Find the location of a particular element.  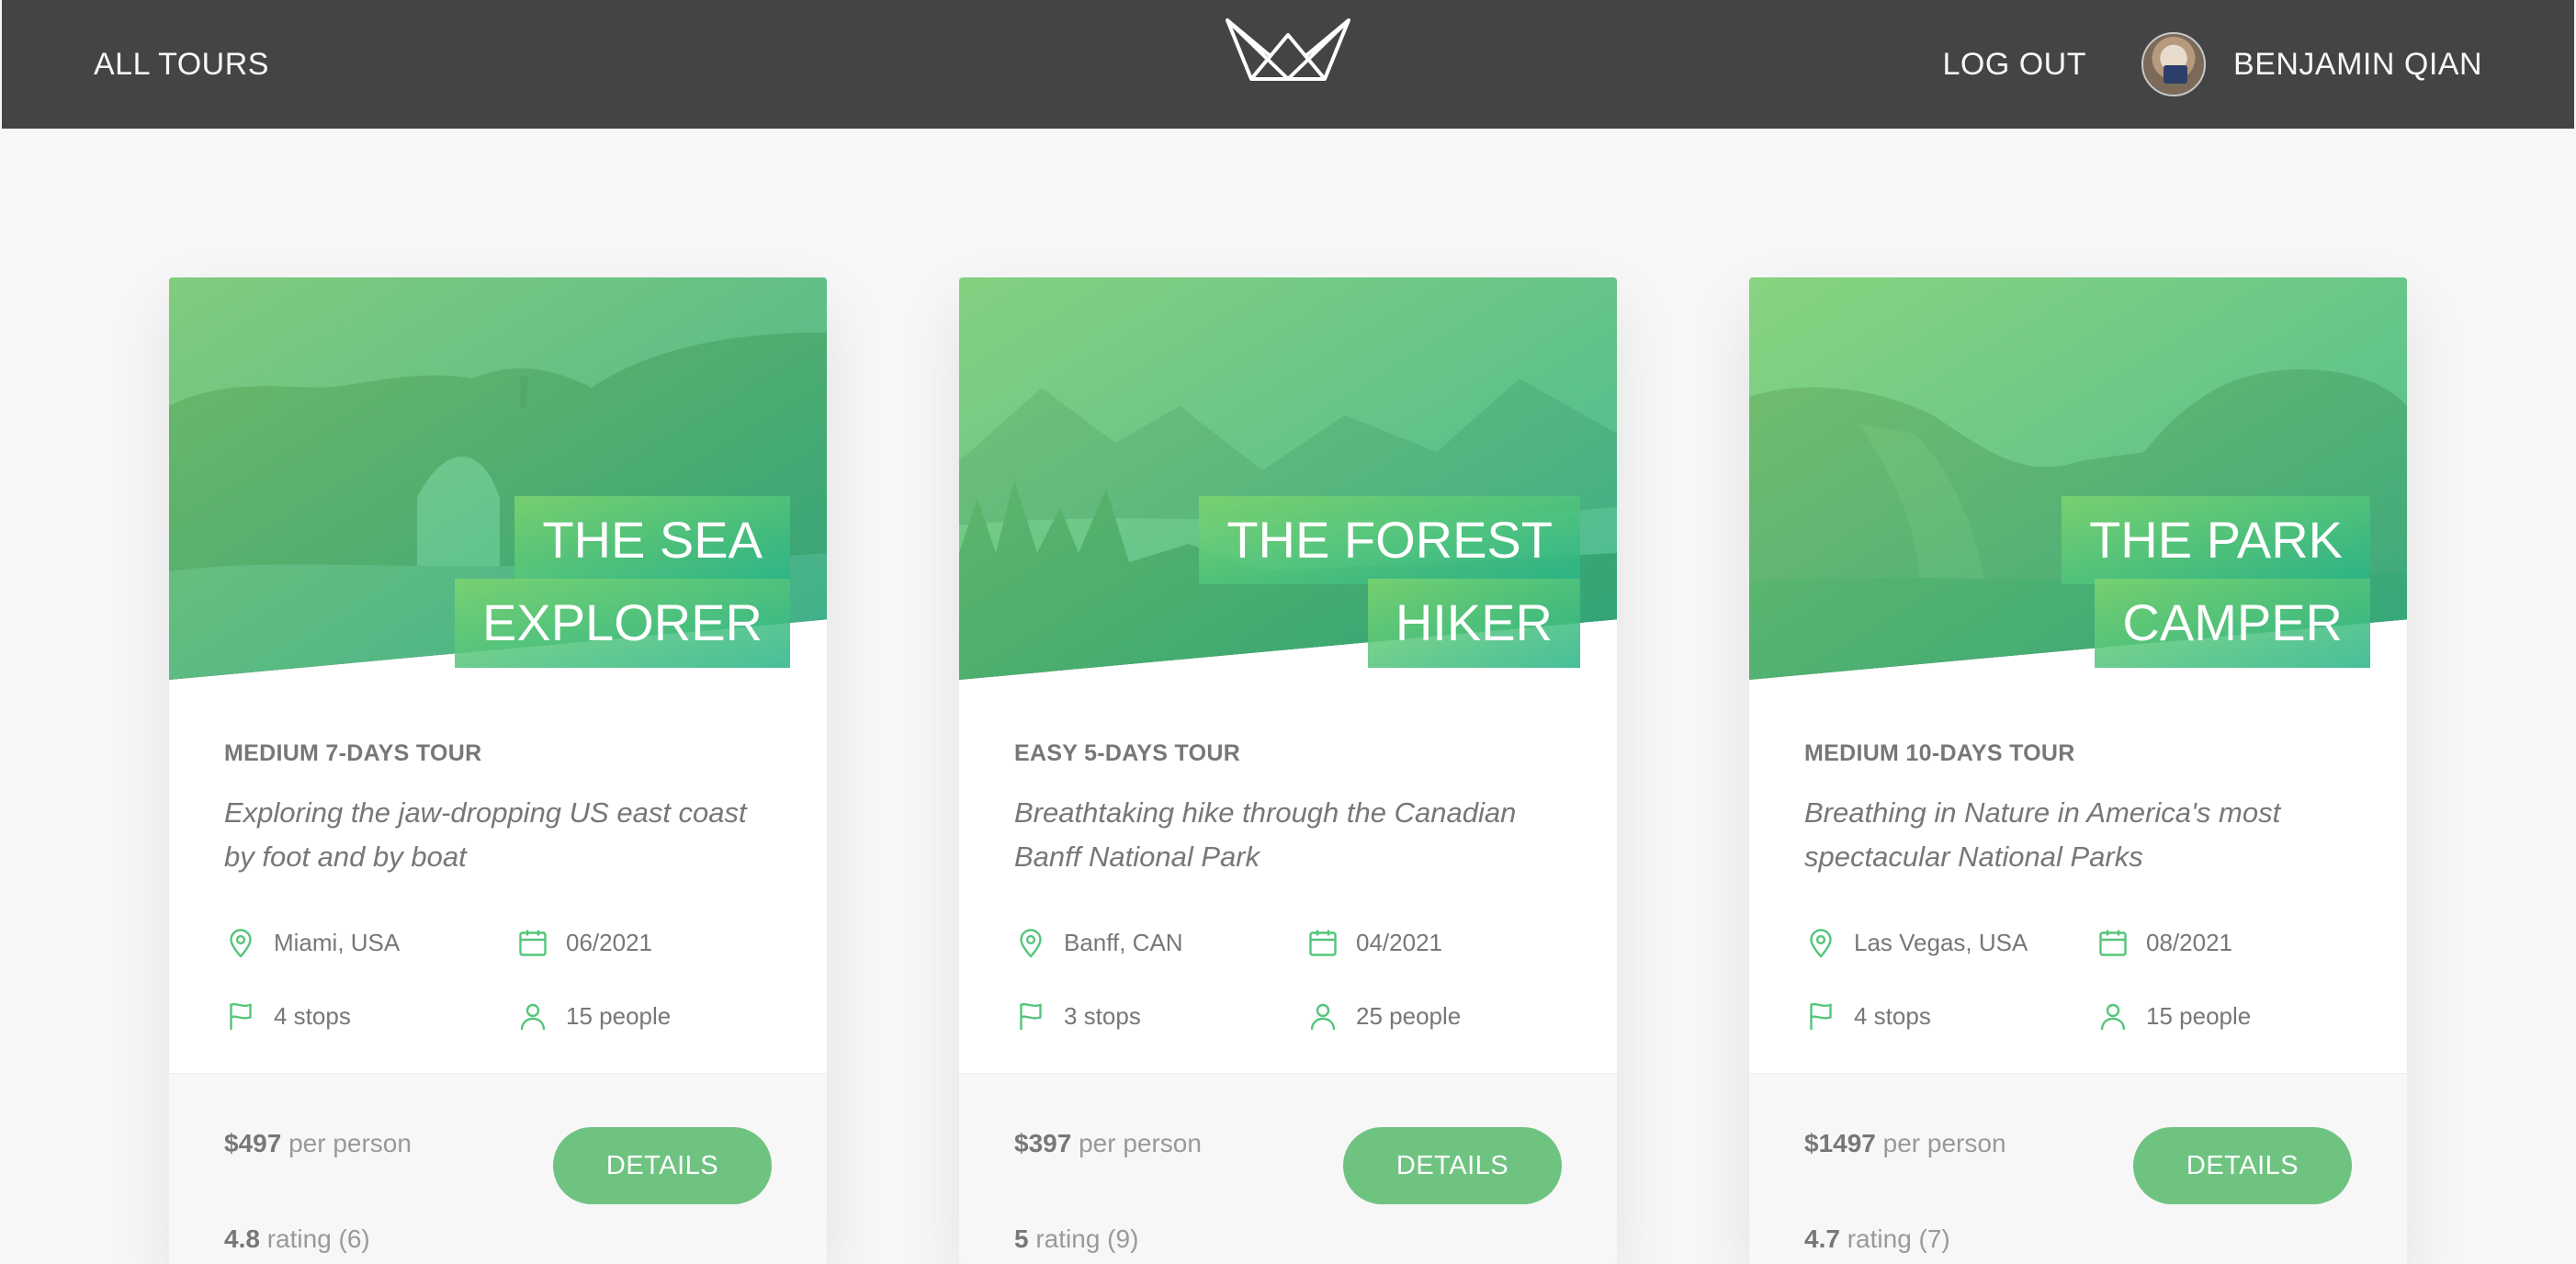

tour-facts: Las Vegas, USA 08/2021 4 stops 15 people is located at coordinates (2078, 979).